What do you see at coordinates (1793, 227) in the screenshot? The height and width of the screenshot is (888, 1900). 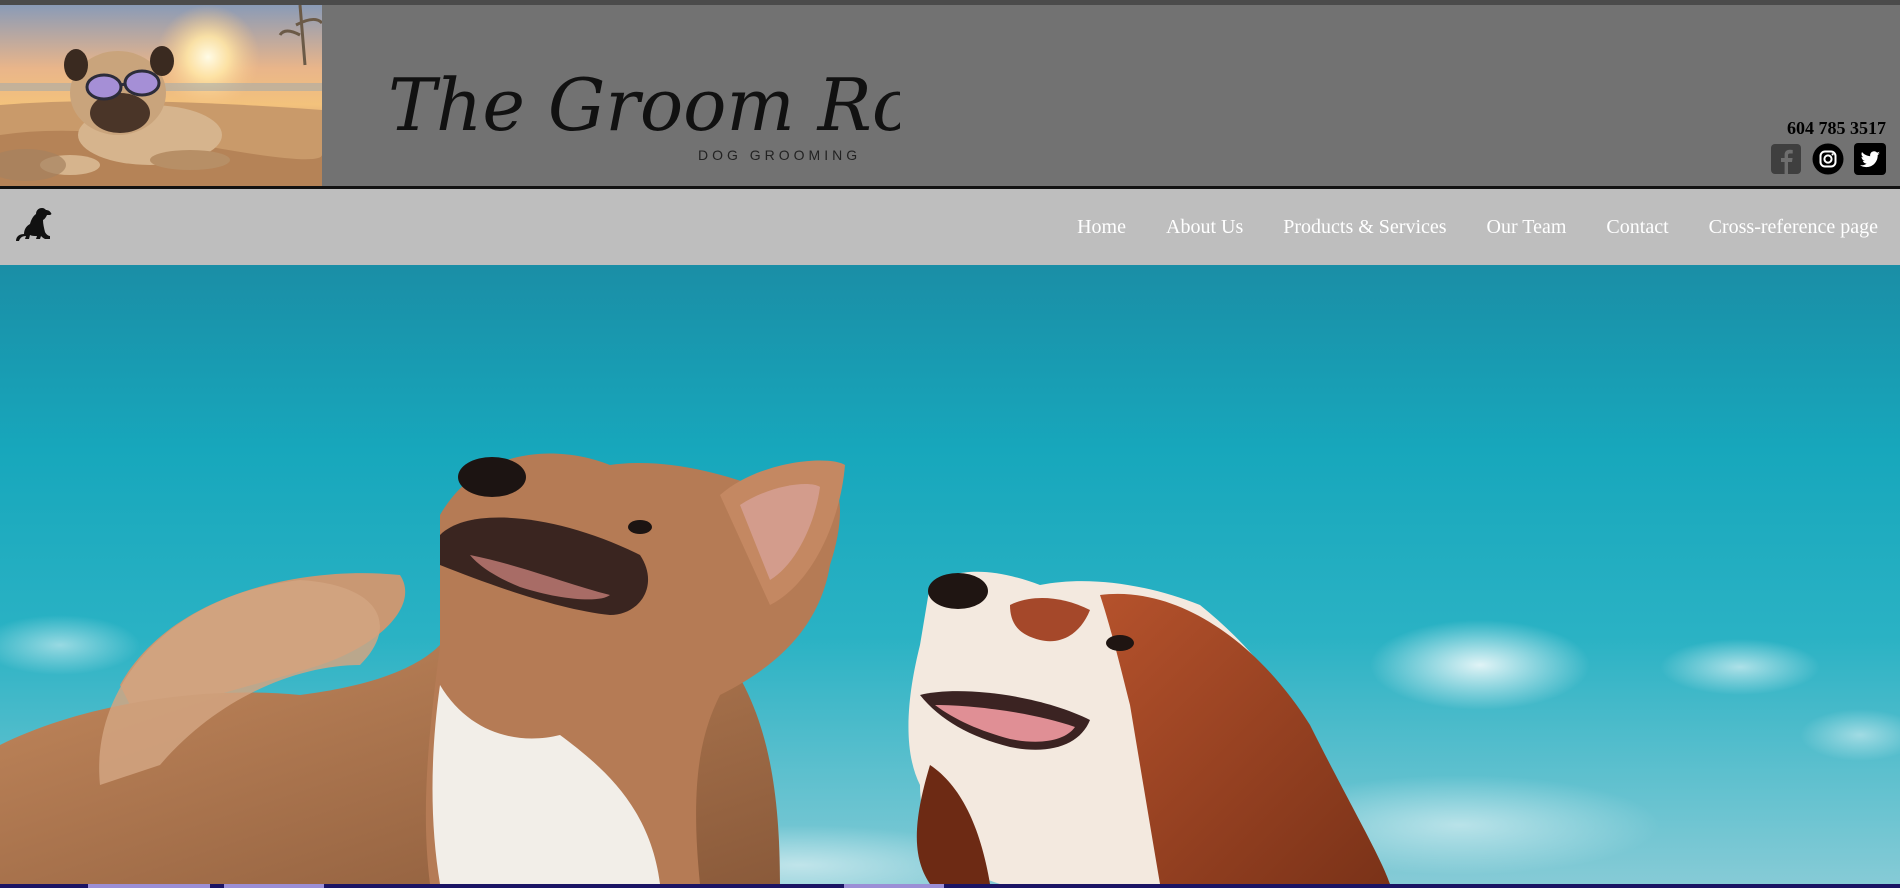 I see `nav-cross-reference: Cross-reference page` at bounding box center [1793, 227].